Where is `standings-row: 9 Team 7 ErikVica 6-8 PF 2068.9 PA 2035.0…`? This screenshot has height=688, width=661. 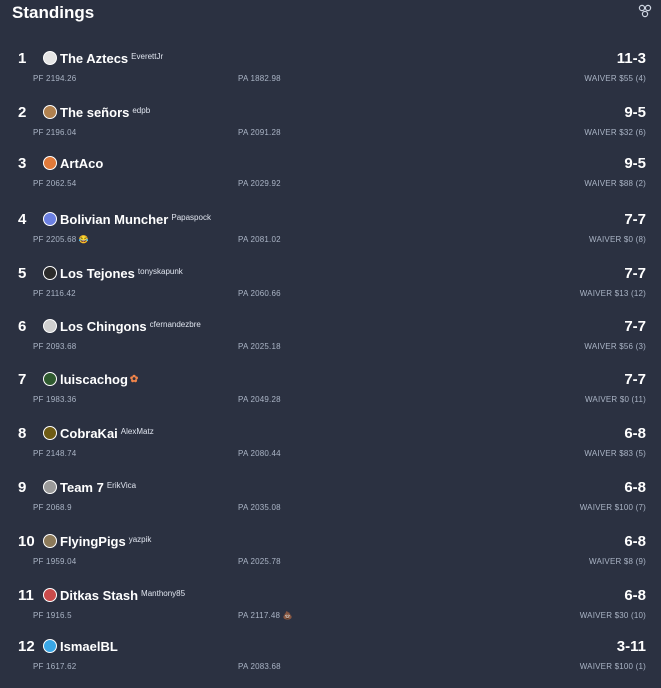
standings-row: 9 Team 7 ErikVica 6-8 PF 2068.9 PA 2035.0… is located at coordinates (330, 503).